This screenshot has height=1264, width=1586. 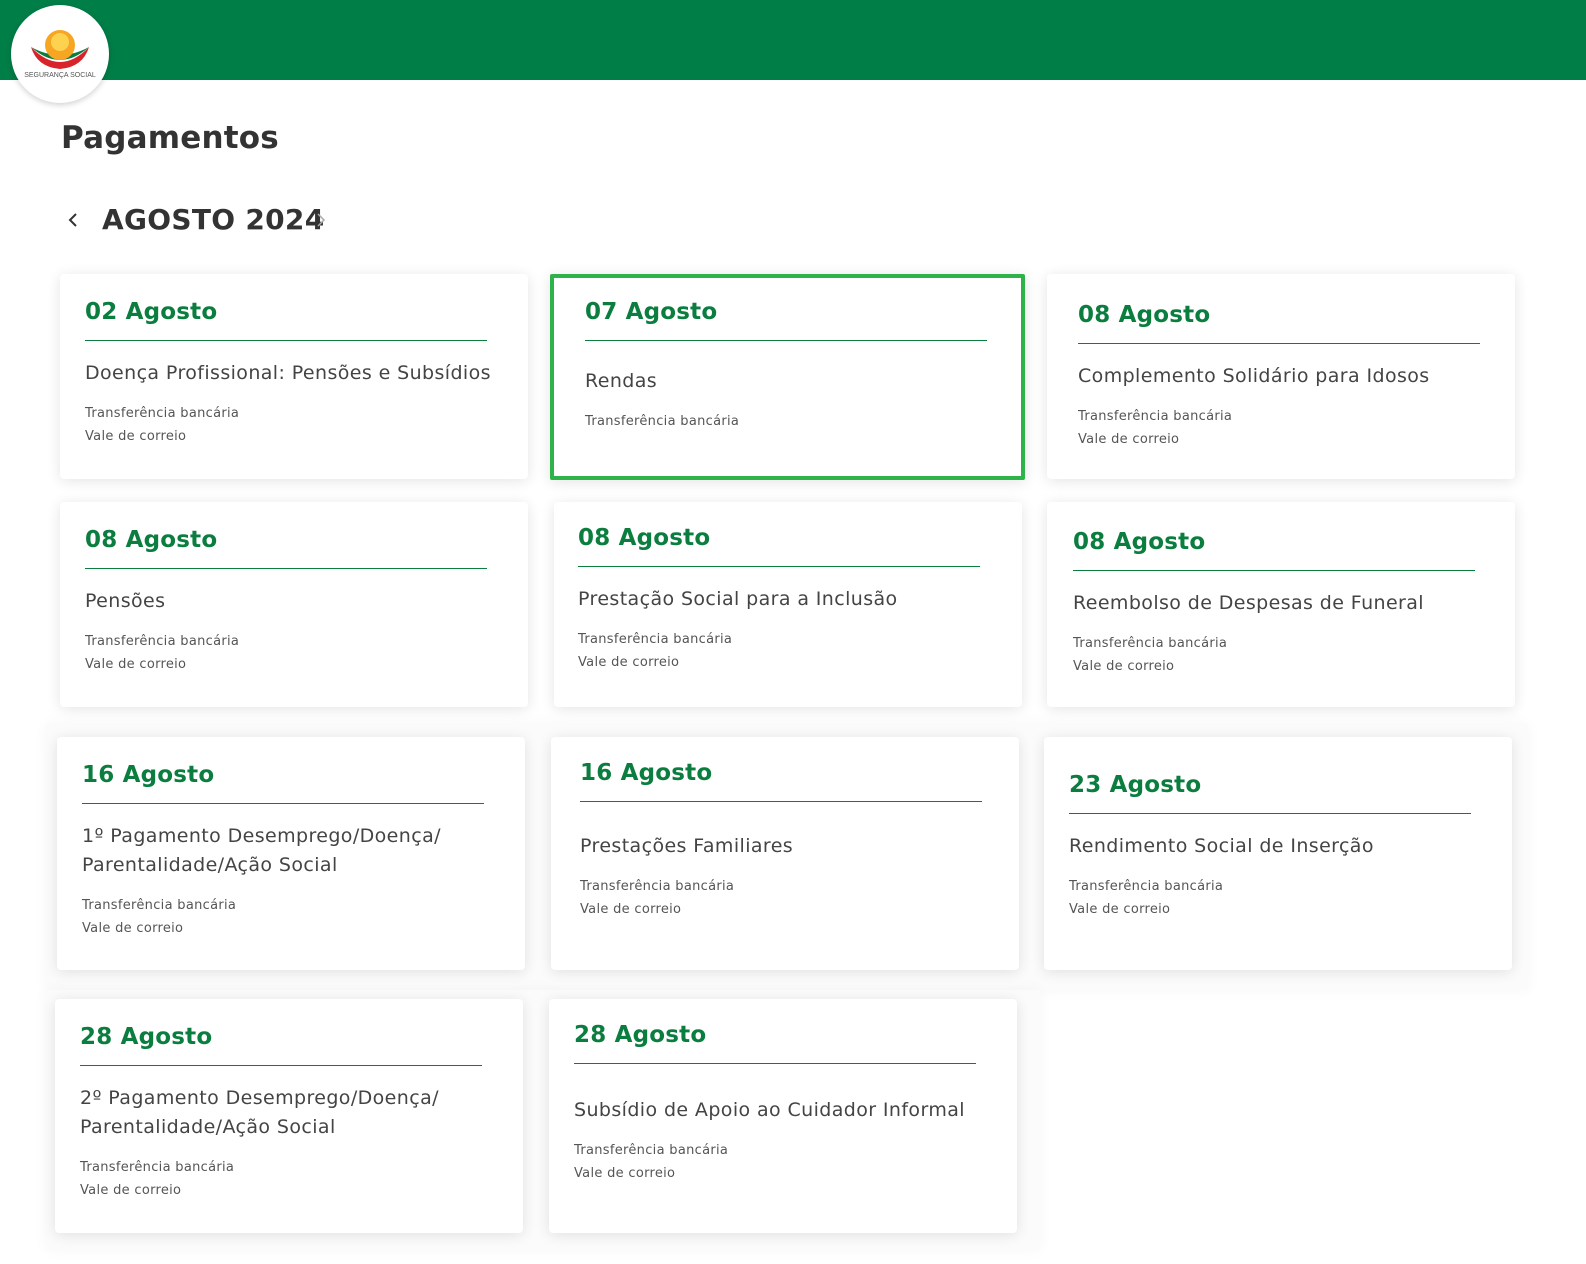 I want to click on payment-date: 07 Agosto, so click(x=651, y=312).